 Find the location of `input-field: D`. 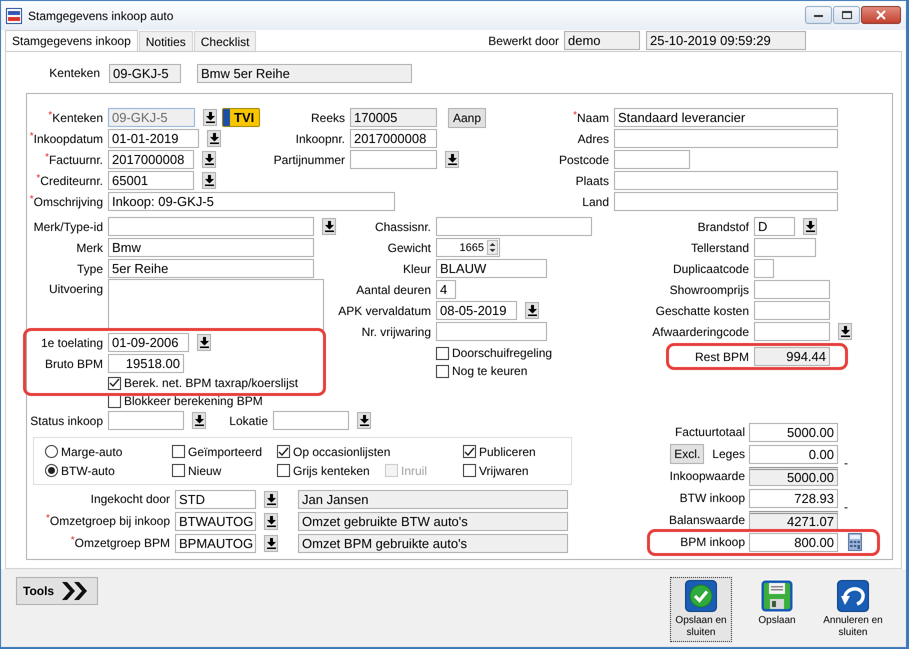

input-field: D is located at coordinates (774, 226).